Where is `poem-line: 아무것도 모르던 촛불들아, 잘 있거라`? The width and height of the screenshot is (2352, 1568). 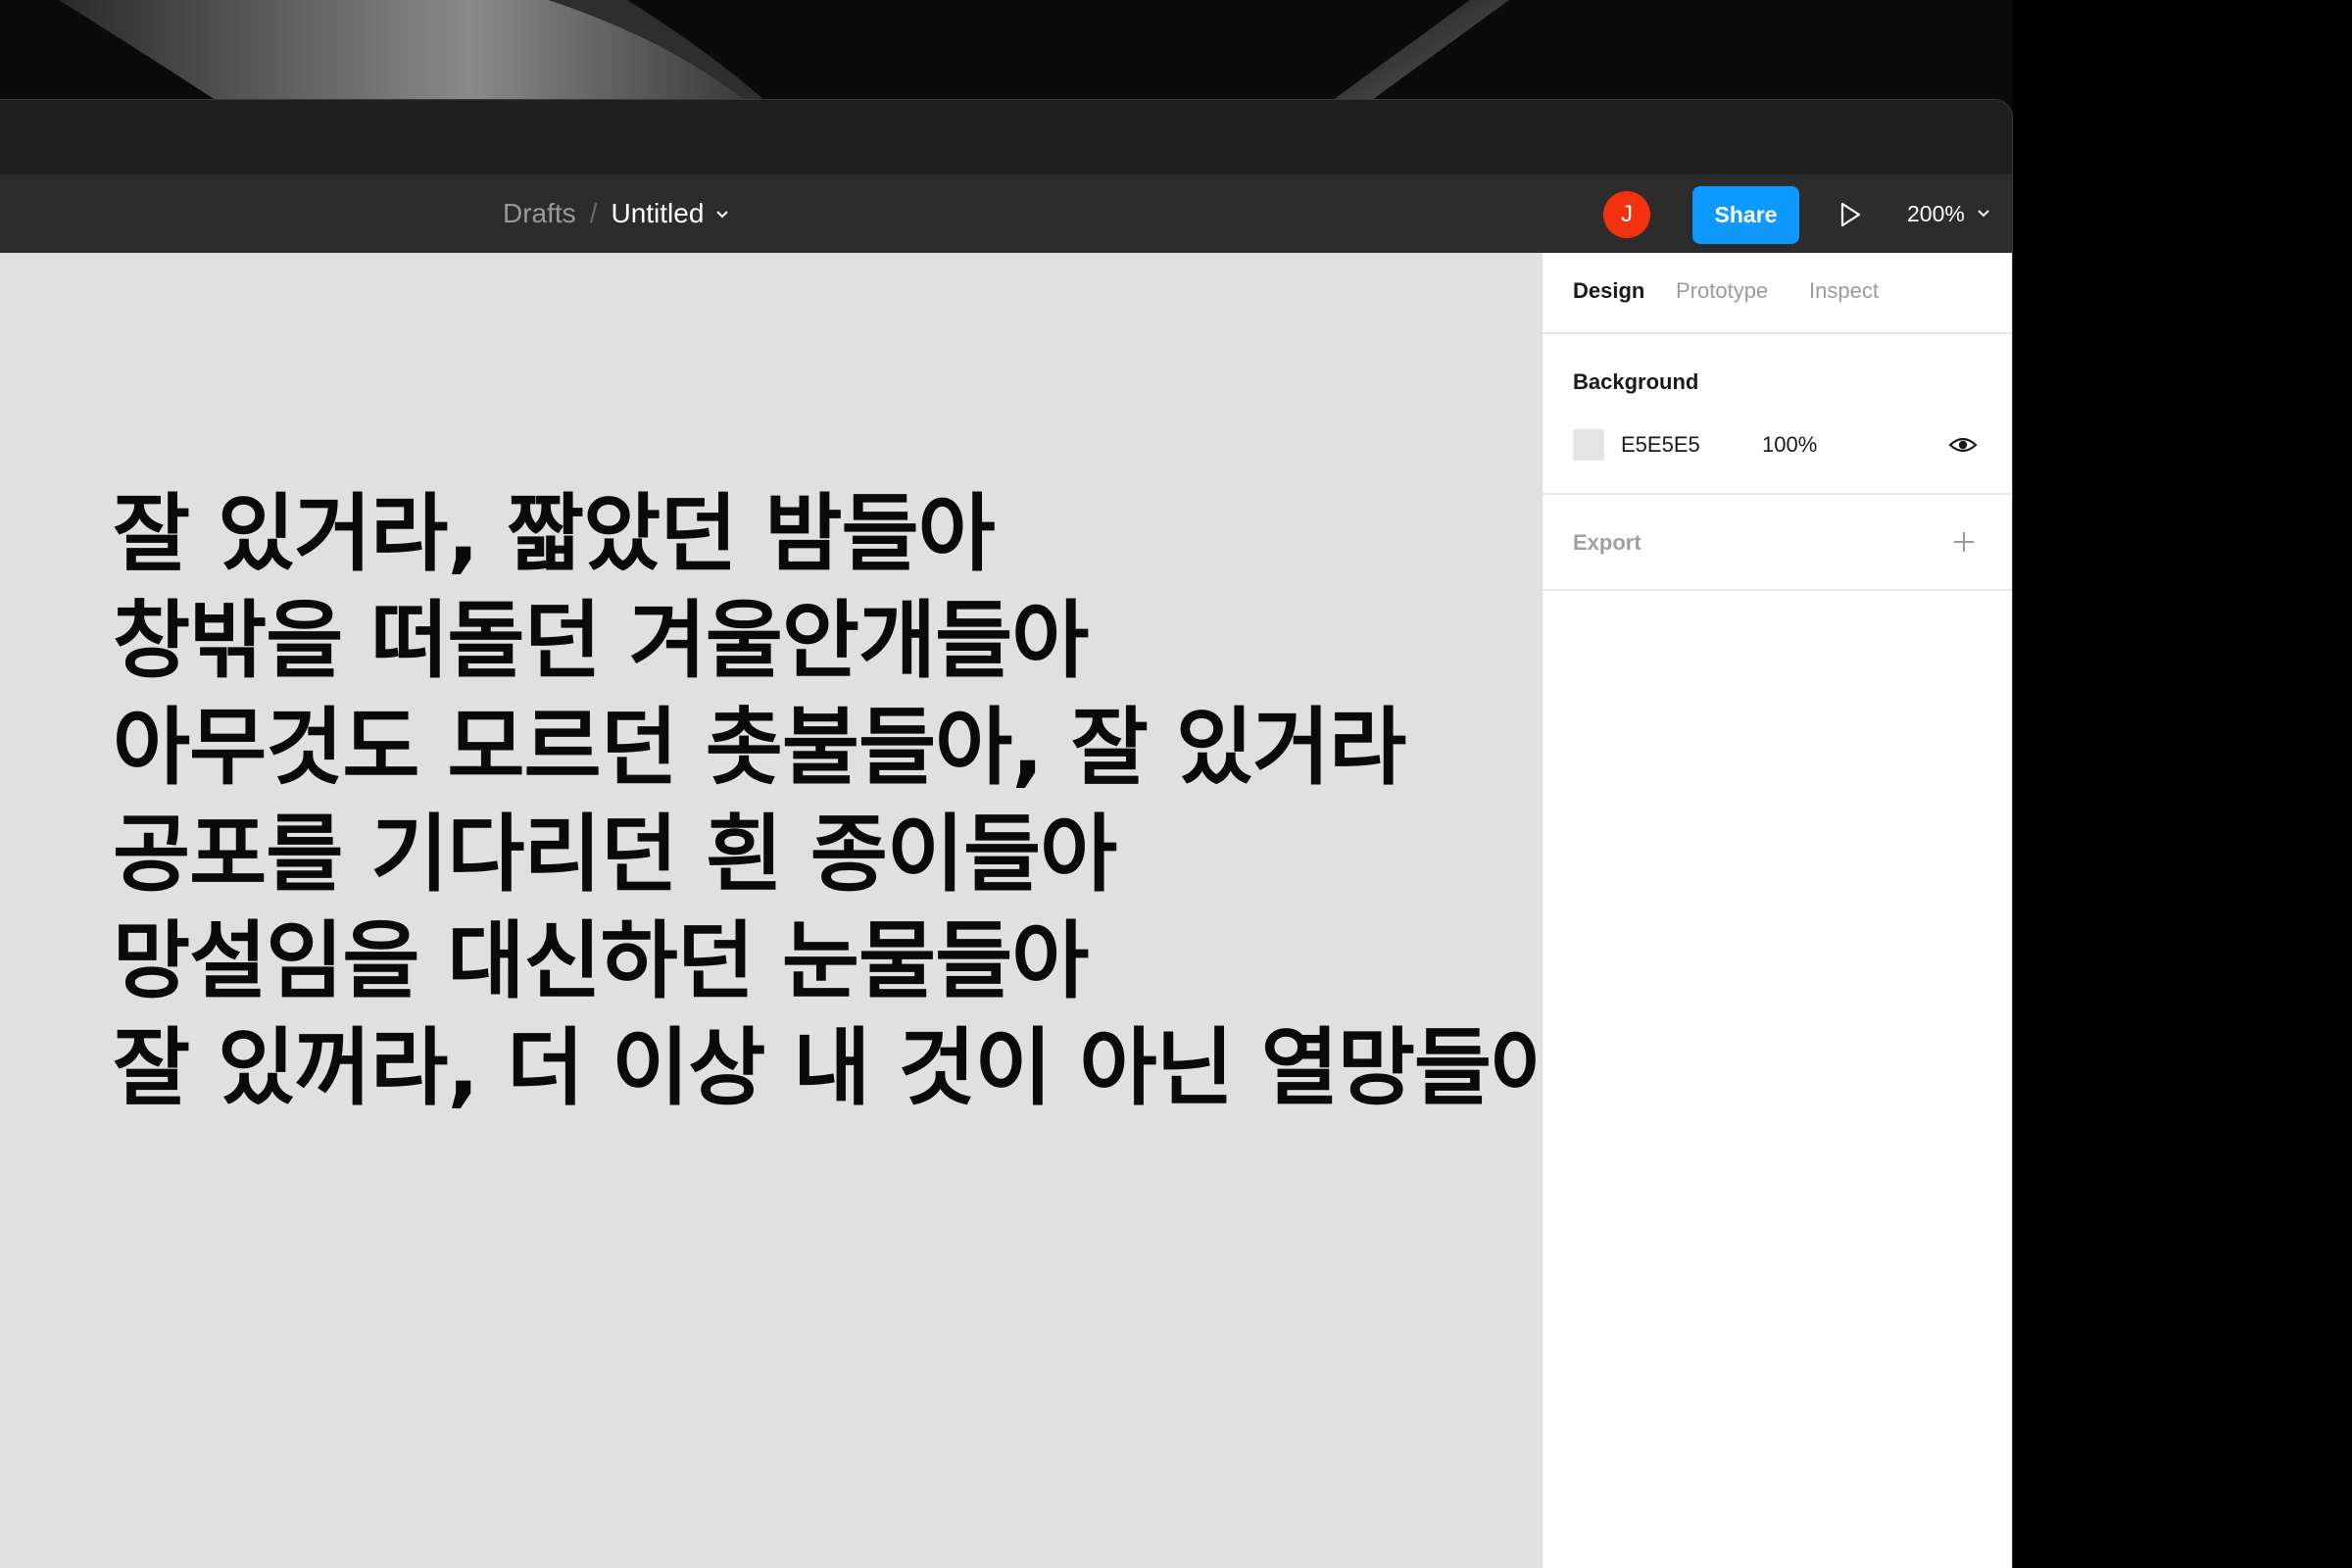
poem-line: 아무것도 모르던 촛불들아, 잘 있거라 is located at coordinates (759, 748).